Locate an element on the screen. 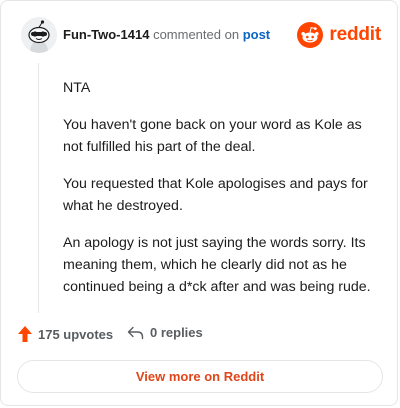  reddit-brand: reddit is located at coordinates (339, 35).